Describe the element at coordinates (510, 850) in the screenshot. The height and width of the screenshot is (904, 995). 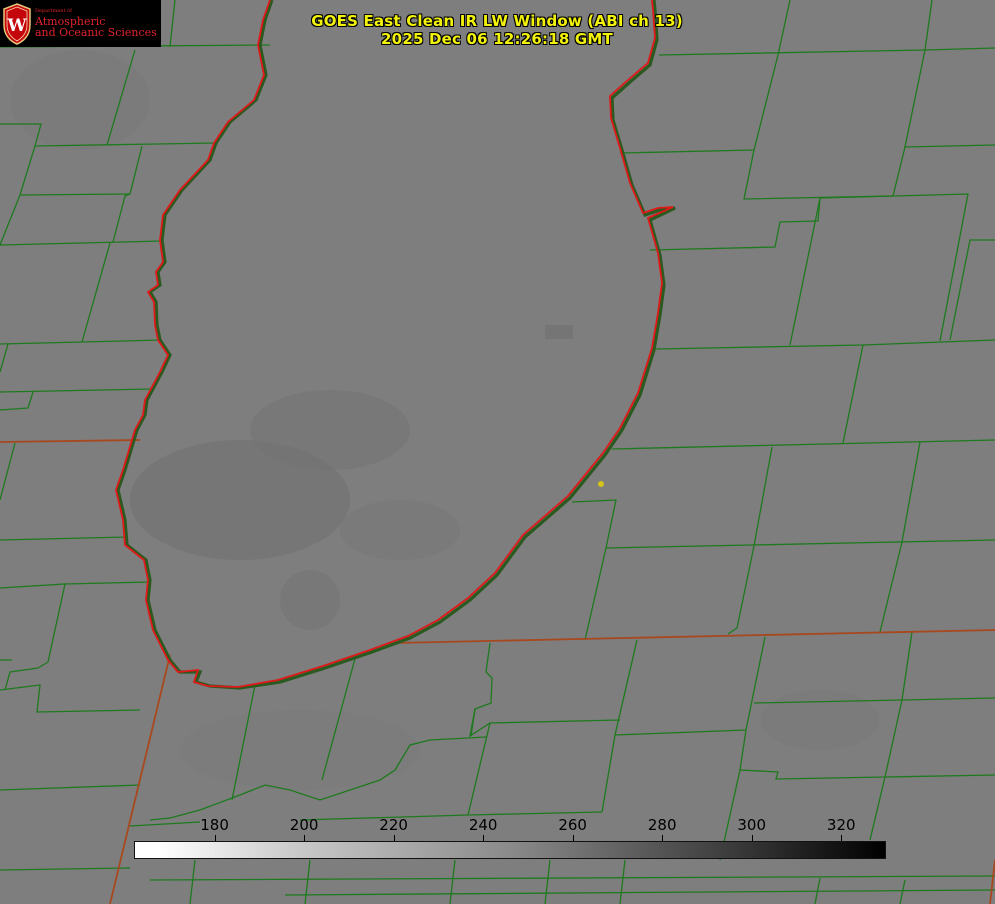
I see `colorbar` at that location.